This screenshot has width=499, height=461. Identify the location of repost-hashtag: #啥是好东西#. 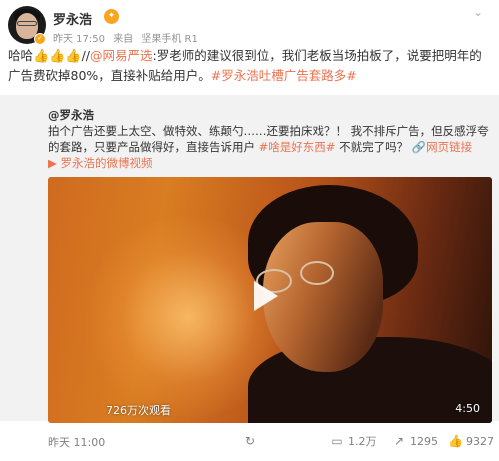
(297, 147).